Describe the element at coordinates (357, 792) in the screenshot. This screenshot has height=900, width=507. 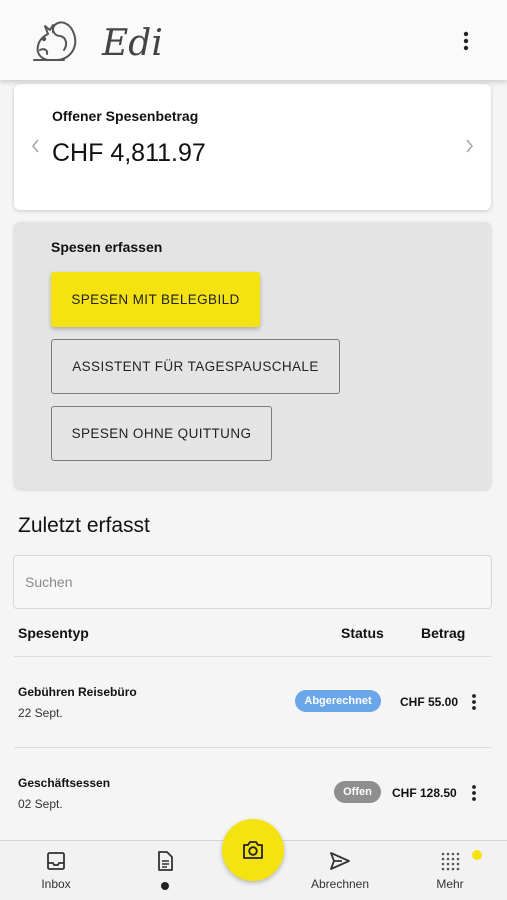
I see `status-badge: Offen` at that location.